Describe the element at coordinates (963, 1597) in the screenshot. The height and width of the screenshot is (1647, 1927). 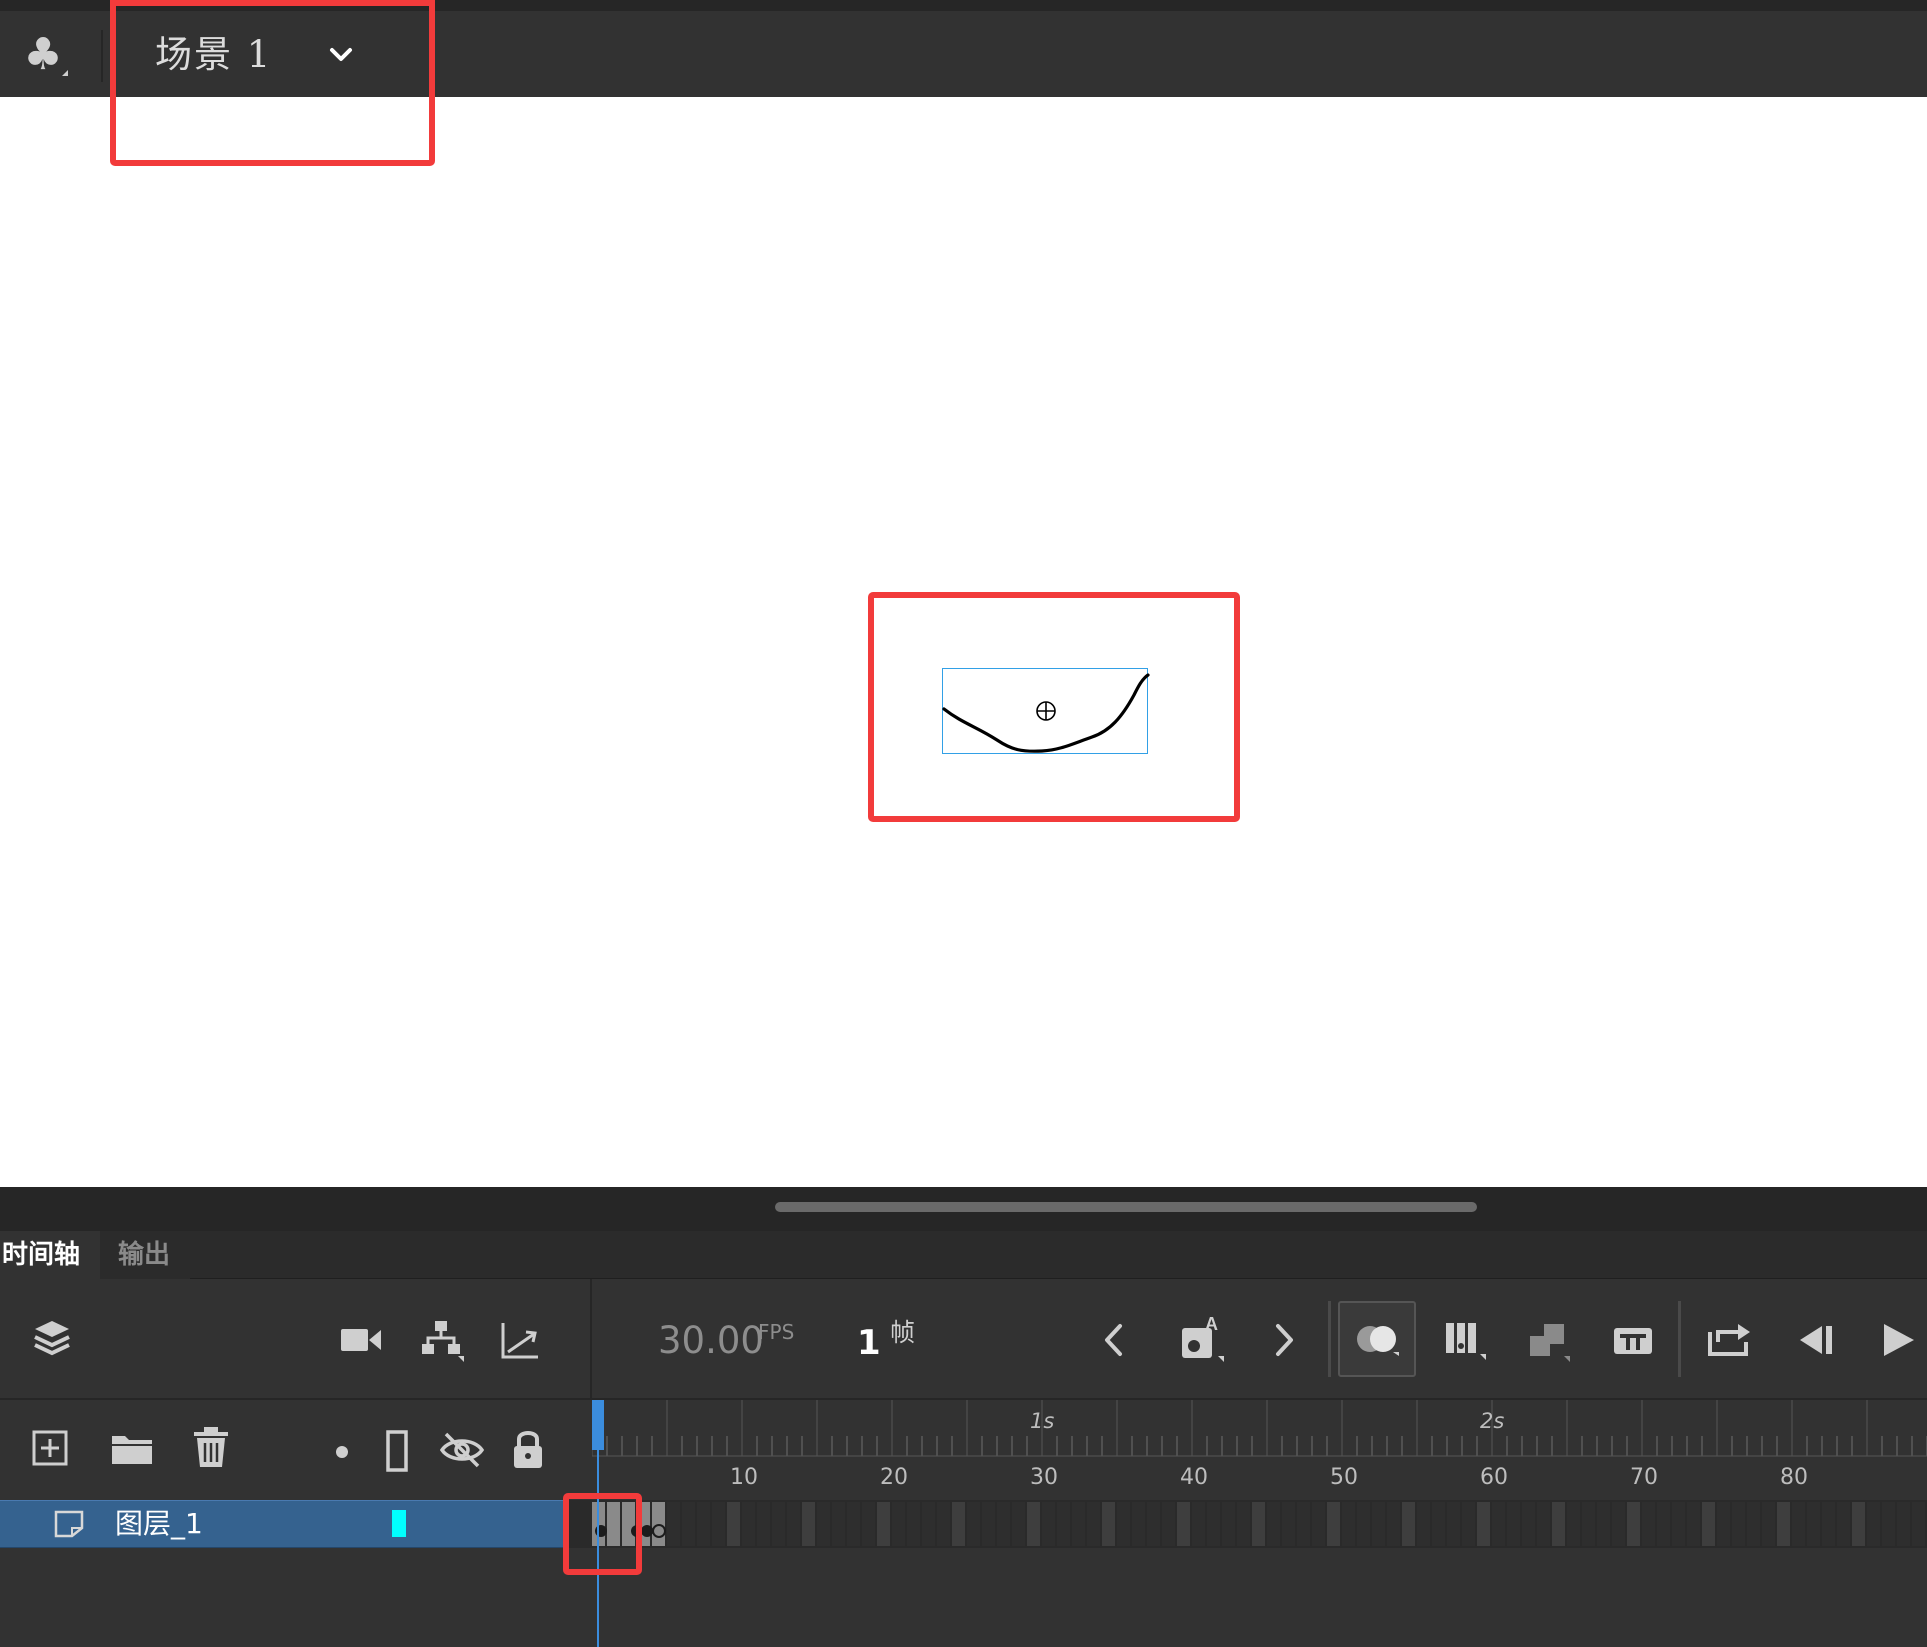
I see `timeline-empty-area` at that location.